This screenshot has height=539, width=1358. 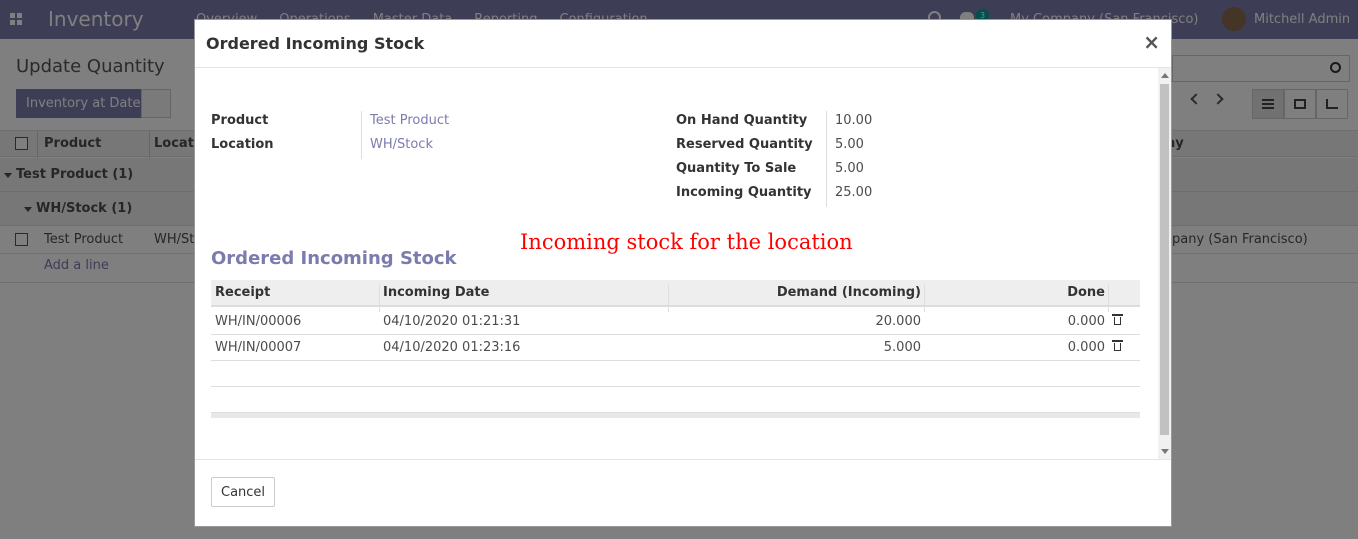 I want to click on scroll-up-icon, so click(x=1165, y=75).